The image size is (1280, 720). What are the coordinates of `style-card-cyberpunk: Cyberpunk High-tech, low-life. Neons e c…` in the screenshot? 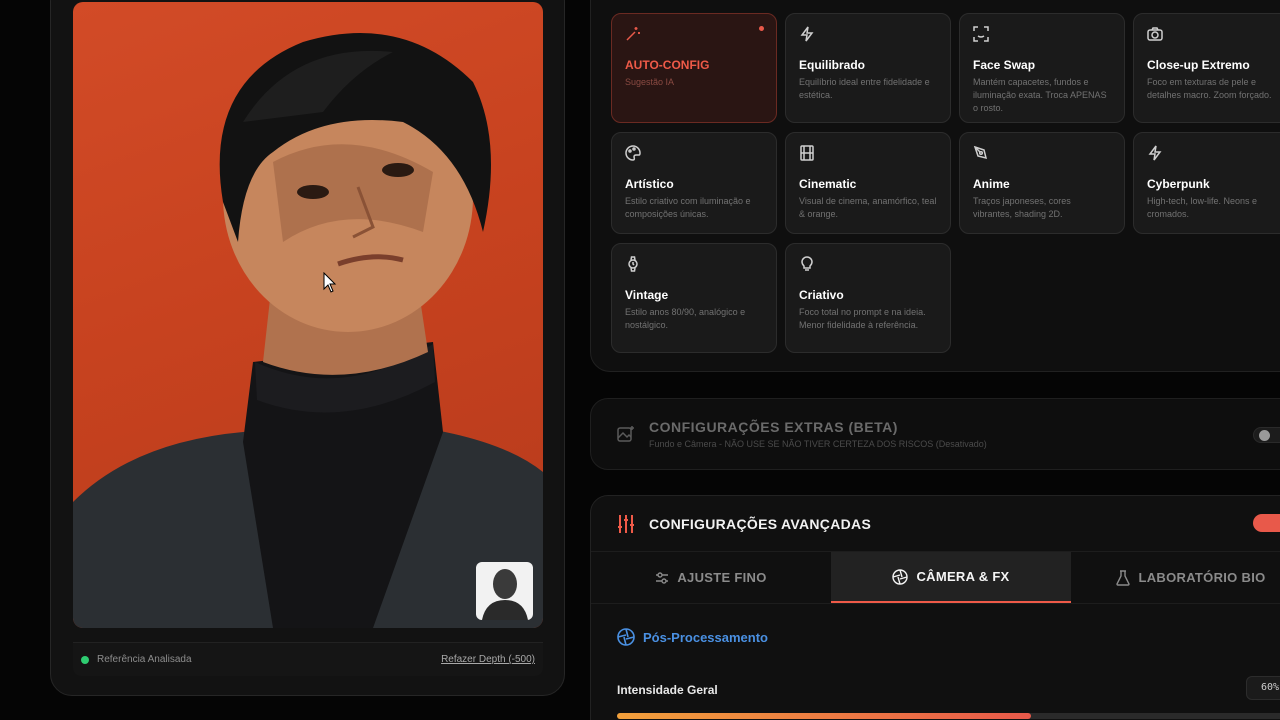 It's located at (1206, 183).